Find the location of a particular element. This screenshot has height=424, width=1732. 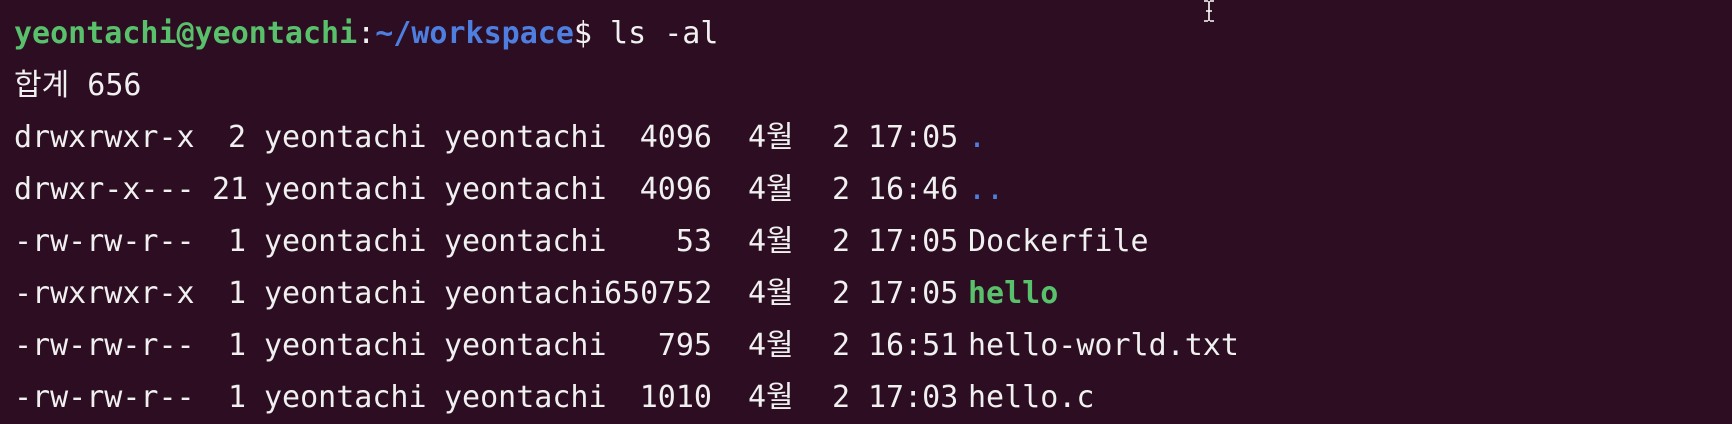

file-name: hello-world.txt is located at coordinates (1103, 345).